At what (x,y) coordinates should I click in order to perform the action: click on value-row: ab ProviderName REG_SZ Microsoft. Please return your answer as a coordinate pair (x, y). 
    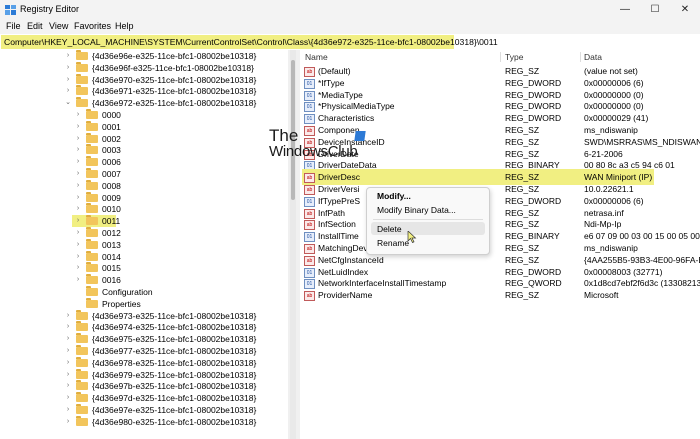
    Looking at the image, I should click on (500, 295).